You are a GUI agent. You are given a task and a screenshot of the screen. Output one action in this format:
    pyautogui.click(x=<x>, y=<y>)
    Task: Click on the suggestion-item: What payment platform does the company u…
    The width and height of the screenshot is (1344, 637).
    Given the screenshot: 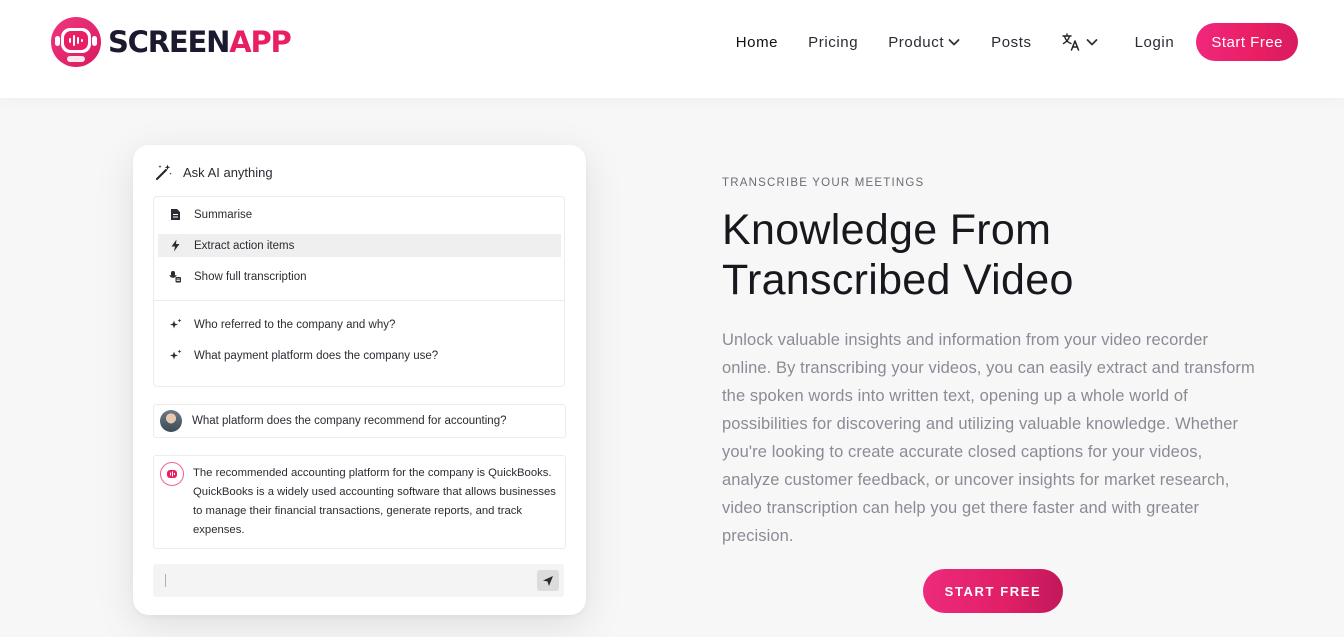 What is the action you would take?
    pyautogui.click(x=359, y=355)
    